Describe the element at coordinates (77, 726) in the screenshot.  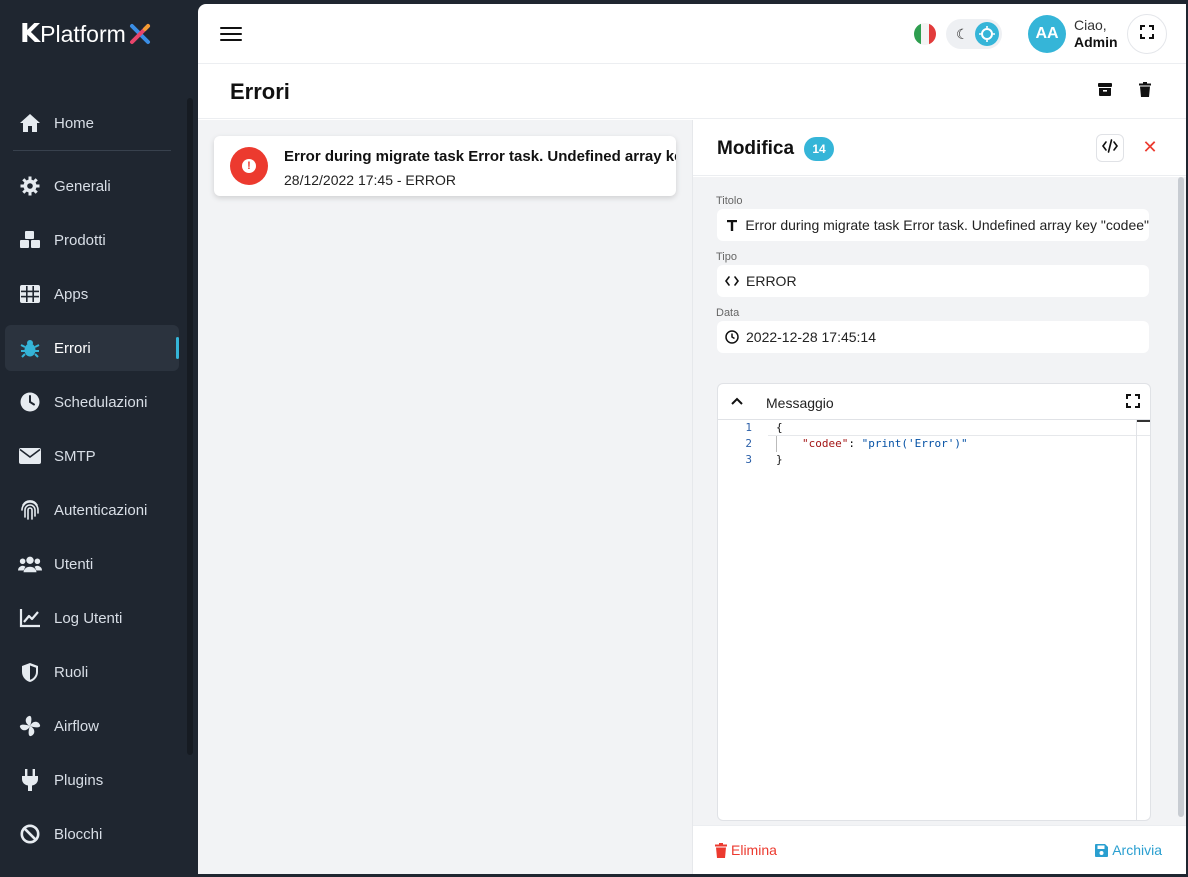
I see `sidebar-item-label: Airflow` at that location.